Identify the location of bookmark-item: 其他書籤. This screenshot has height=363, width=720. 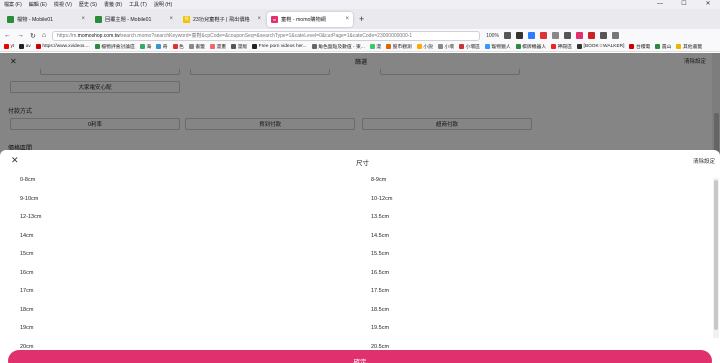
(689, 46).